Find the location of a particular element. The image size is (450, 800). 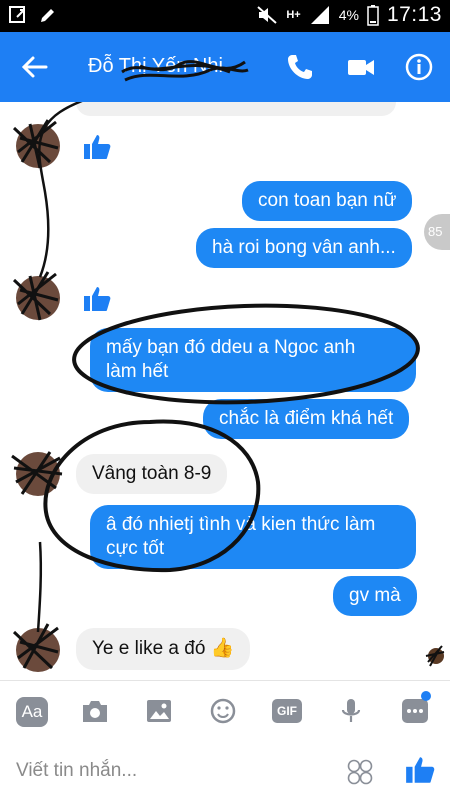

back-arrow-icon is located at coordinates (35, 67).